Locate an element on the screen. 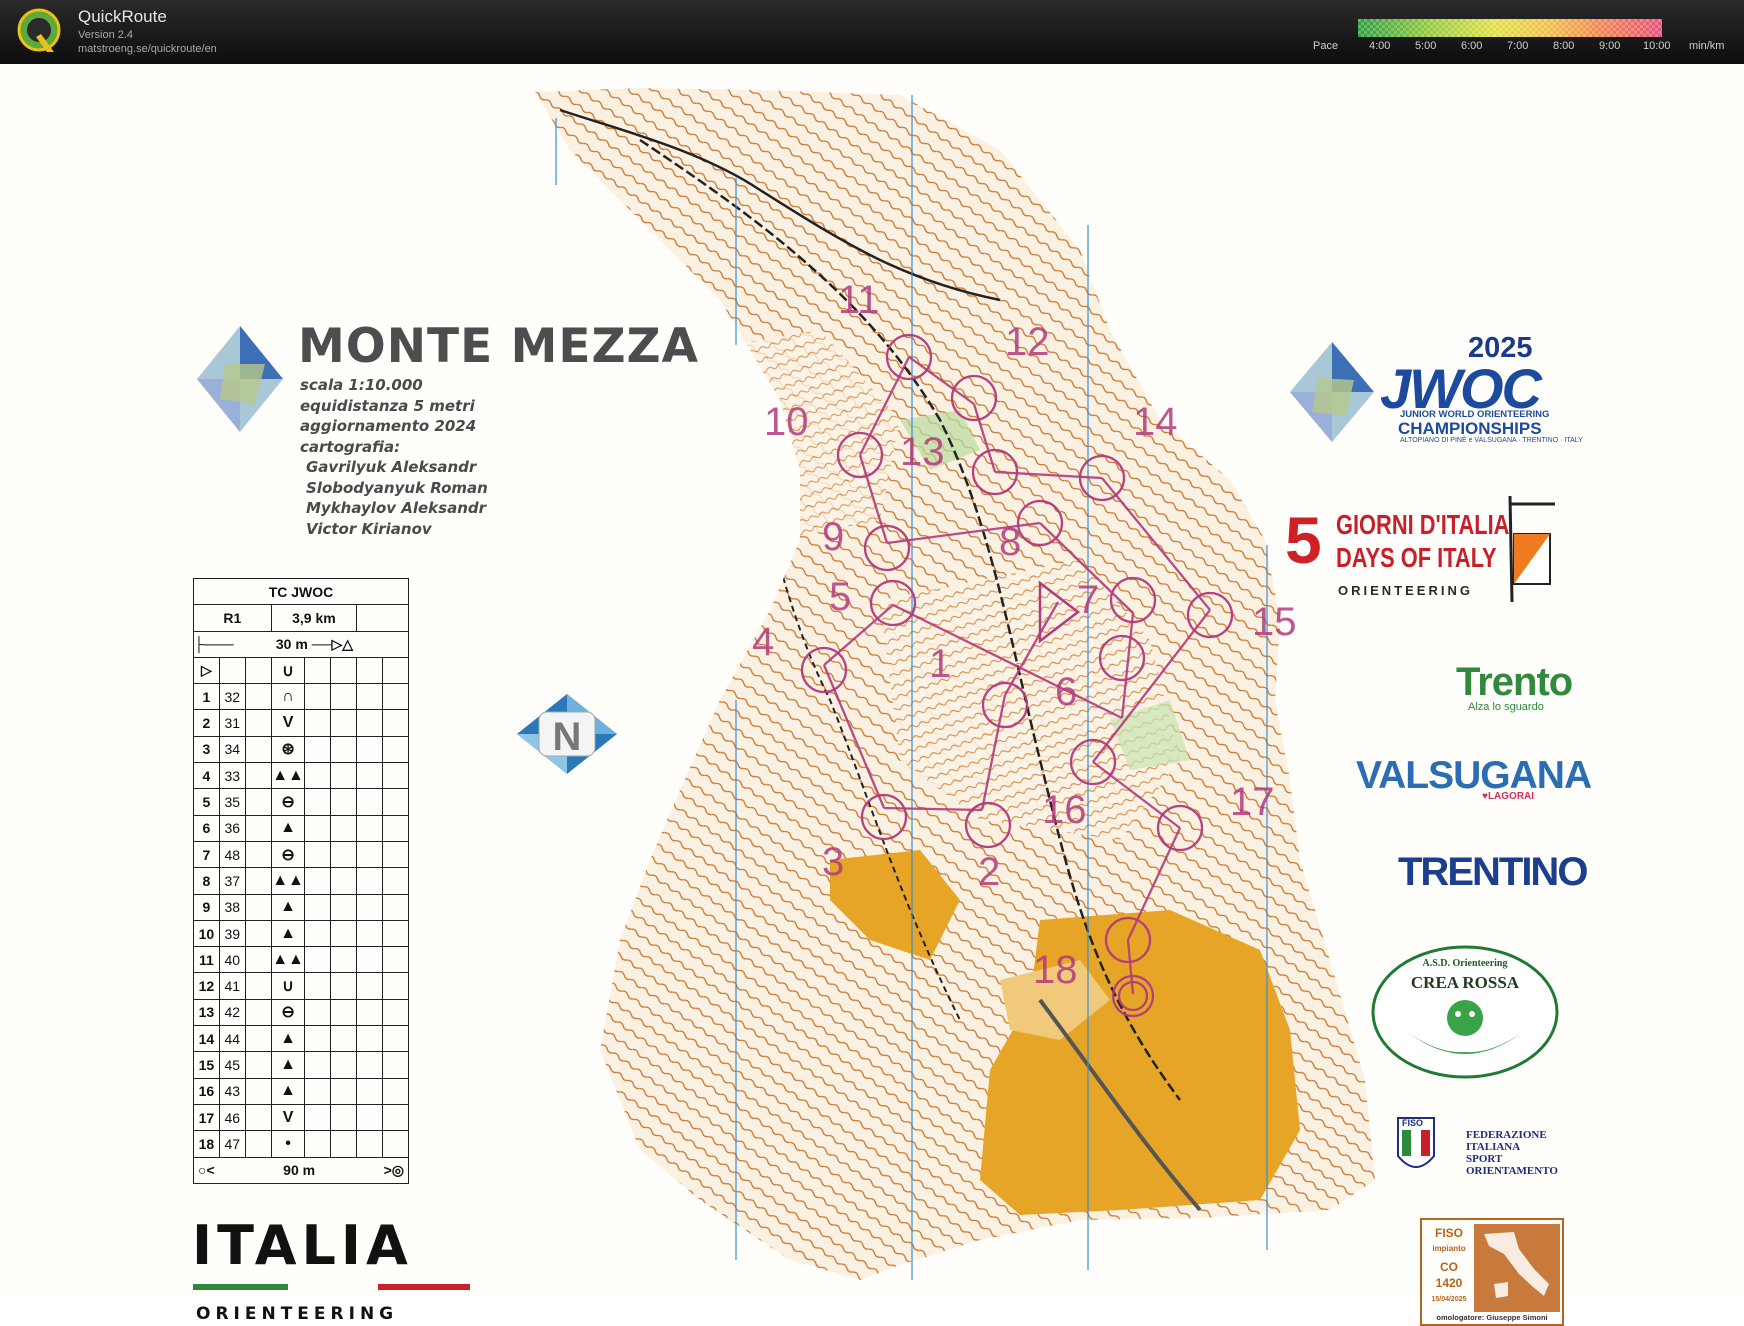 Image resolution: width=1744 pixels, height=1326 pixels. giorni-line1: GIORNI D'ITALIA is located at coordinates (1423, 524).